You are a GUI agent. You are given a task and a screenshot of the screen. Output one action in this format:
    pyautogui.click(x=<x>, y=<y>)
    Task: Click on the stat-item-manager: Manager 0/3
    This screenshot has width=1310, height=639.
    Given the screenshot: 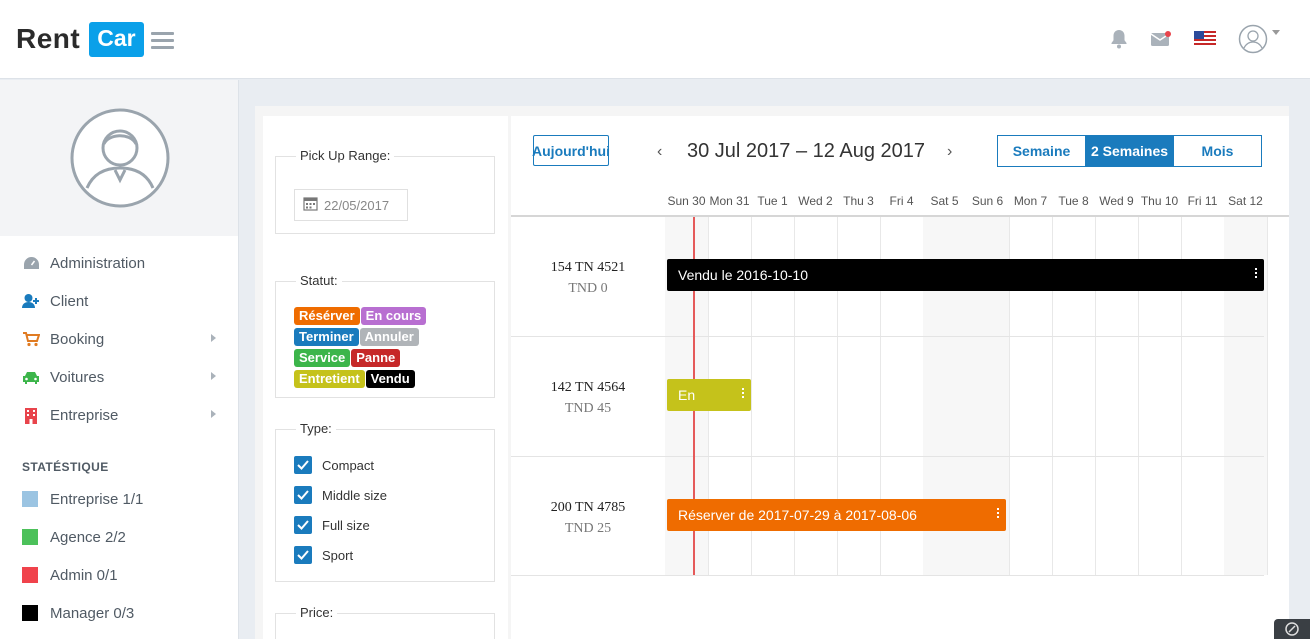 What is the action you would take?
    pyautogui.click(x=119, y=613)
    